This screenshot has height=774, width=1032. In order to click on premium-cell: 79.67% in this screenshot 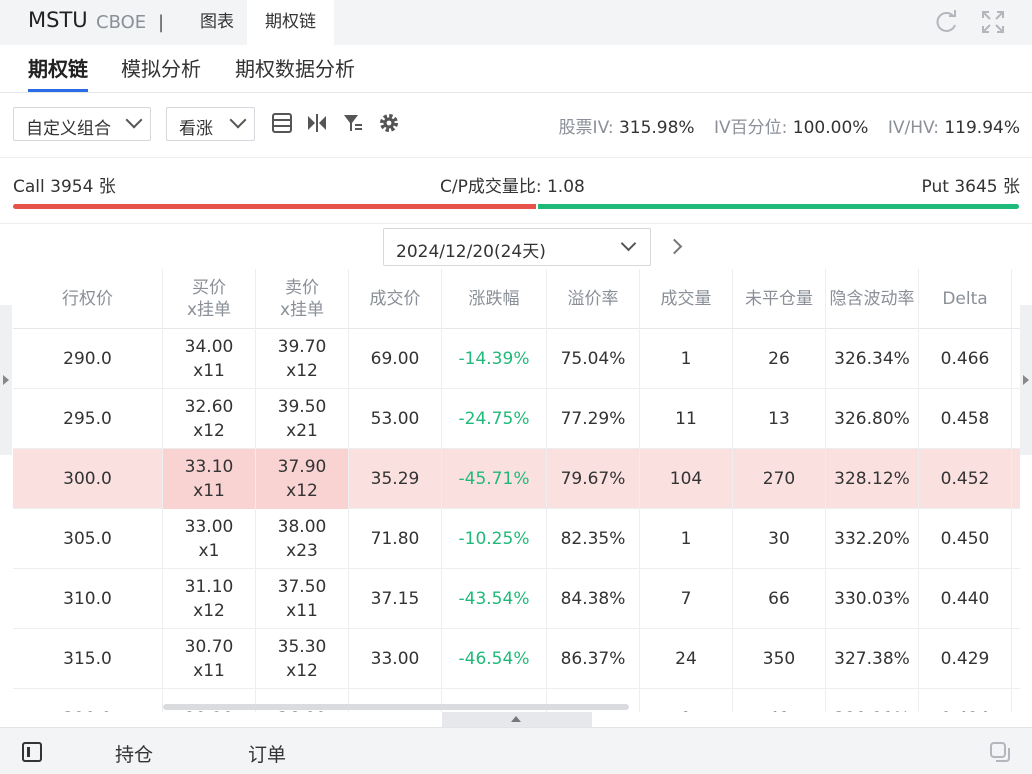, I will do `click(593, 479)`.